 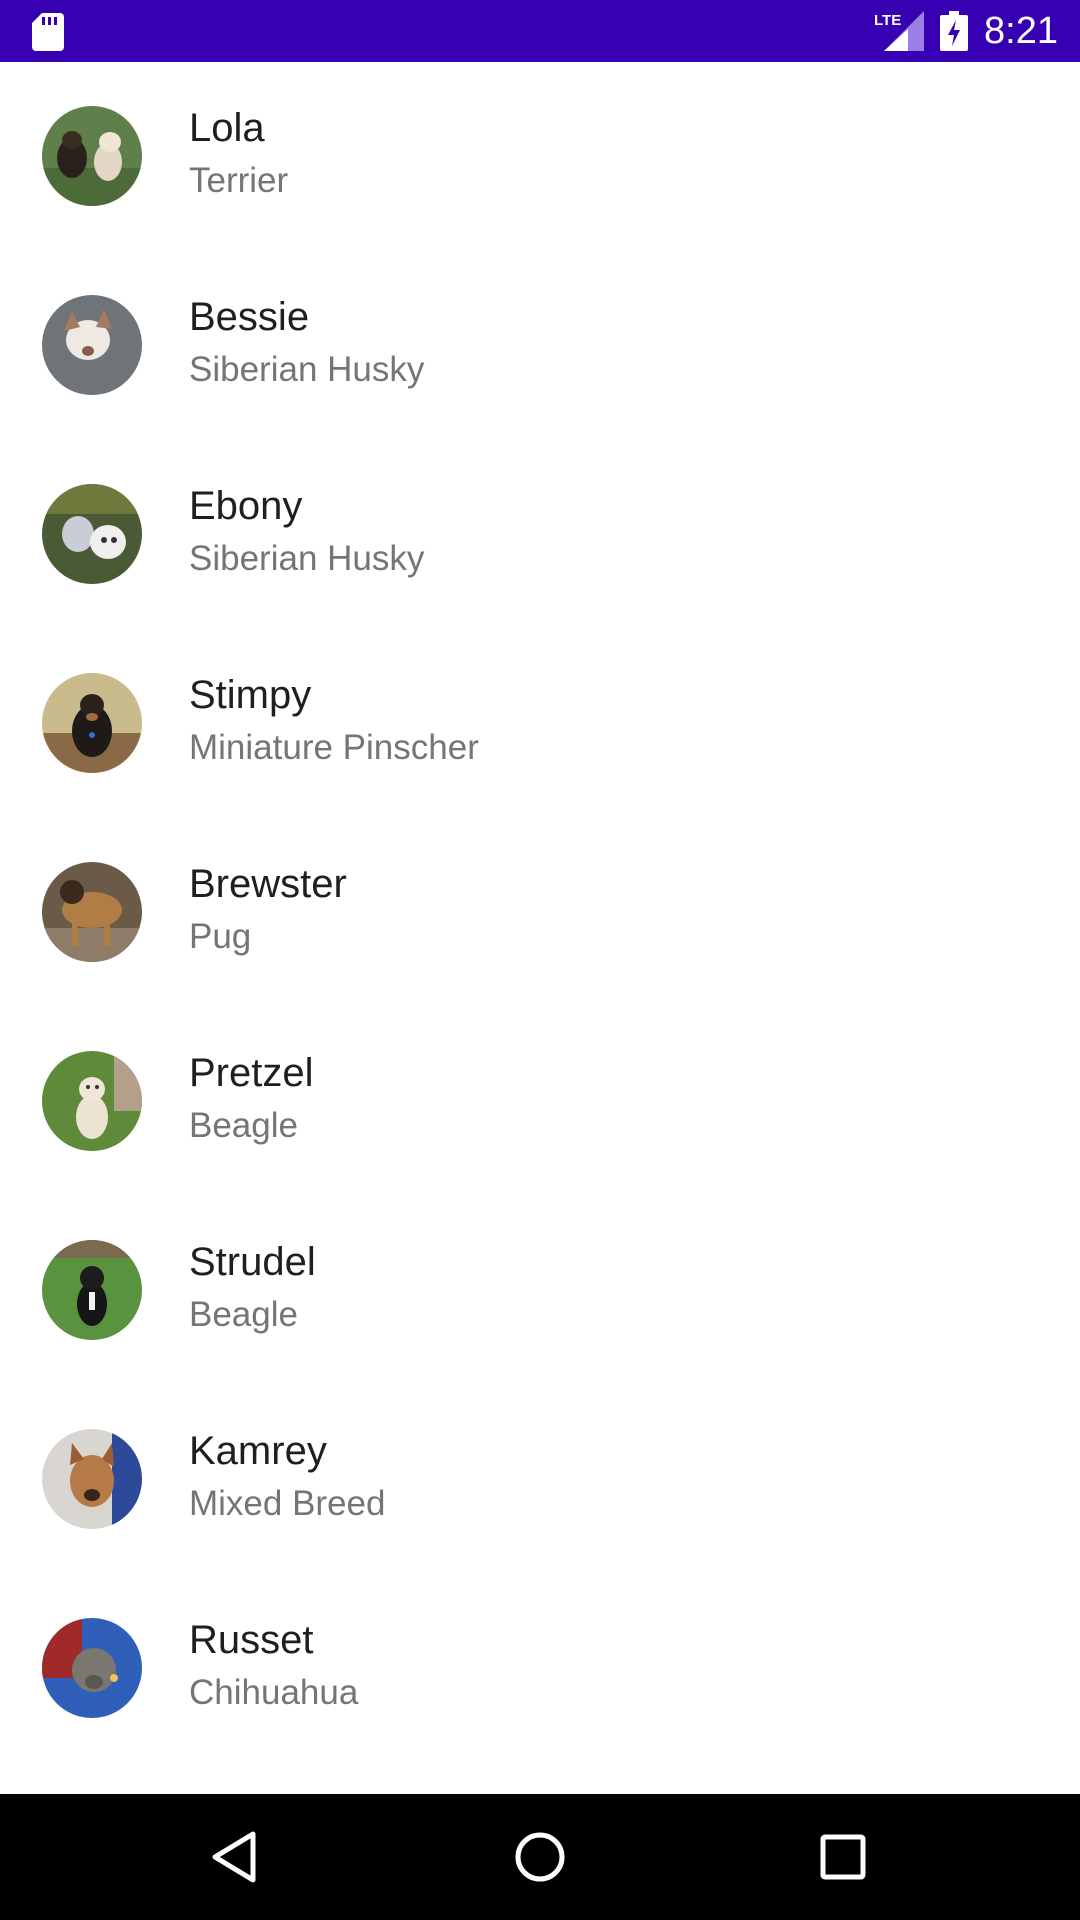 I want to click on list-item: Strudel Beagle, so click(x=540, y=1290).